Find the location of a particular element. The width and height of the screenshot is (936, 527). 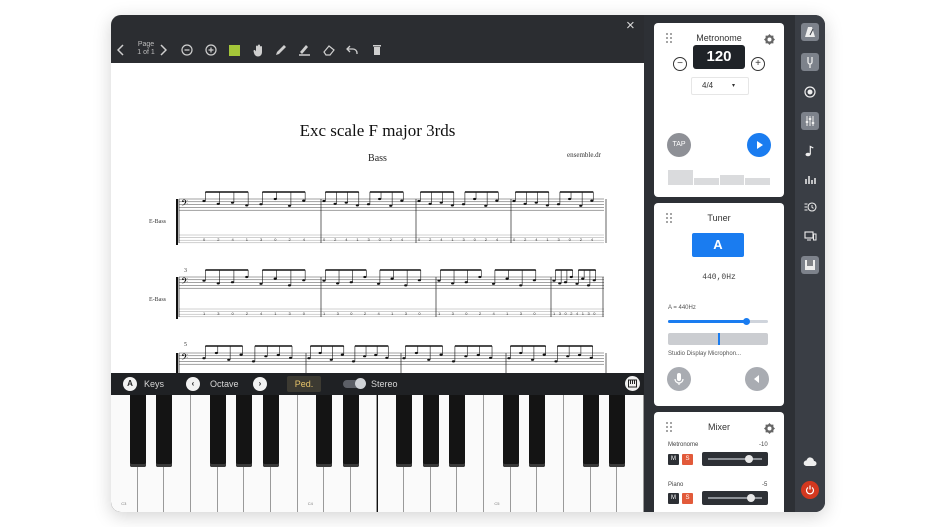

trash-icon is located at coordinates (377, 50).